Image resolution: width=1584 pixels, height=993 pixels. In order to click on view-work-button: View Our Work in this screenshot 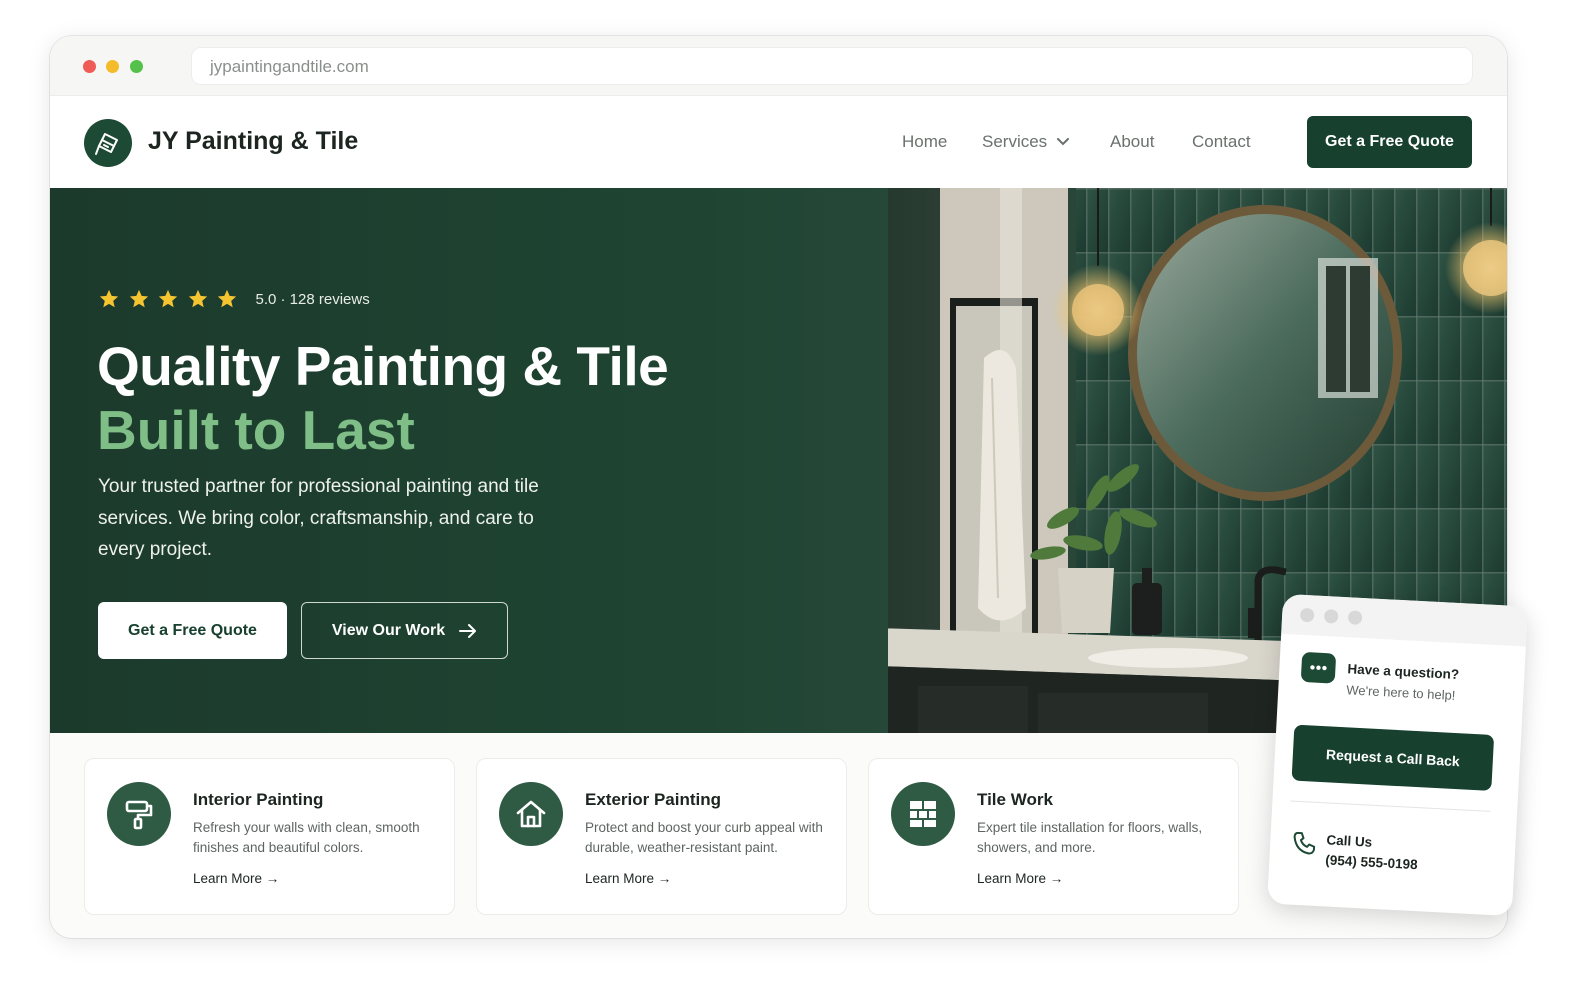, I will do `click(404, 630)`.